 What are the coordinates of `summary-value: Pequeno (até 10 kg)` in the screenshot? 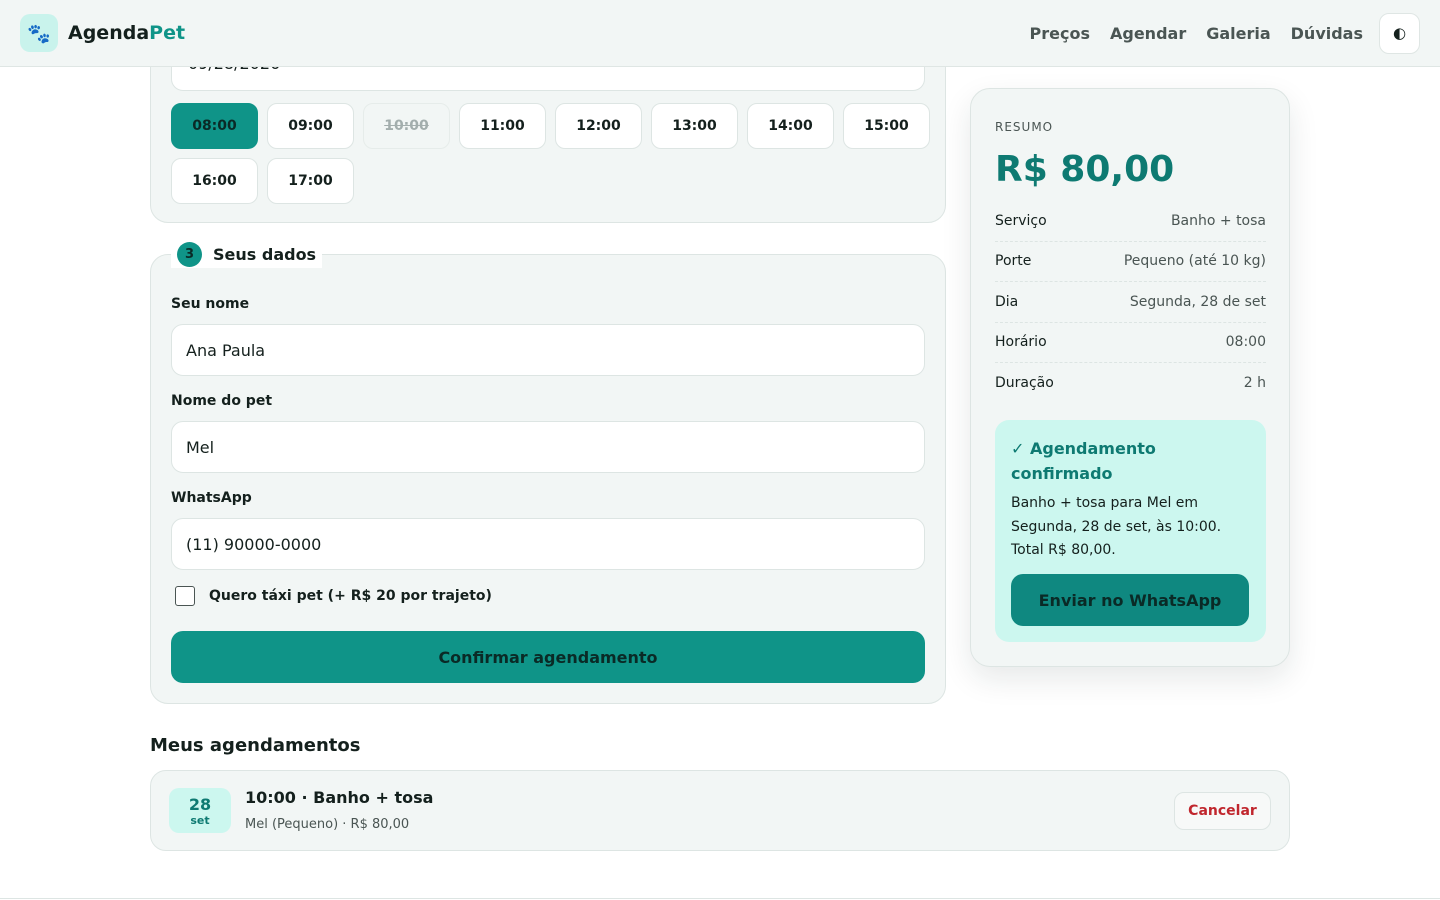 It's located at (1194, 261).